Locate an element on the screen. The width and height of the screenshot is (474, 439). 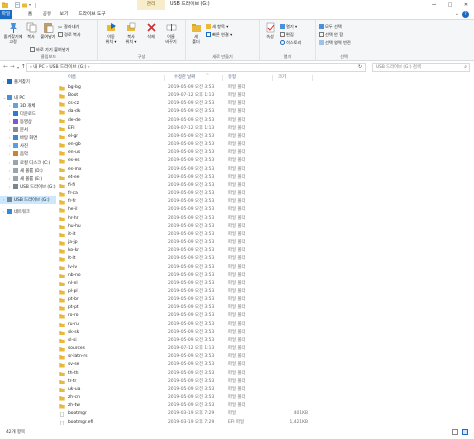
file-row: fr-ca 2019-05-09 오전 3:53 파일 폴더 is located at coordinates (265, 194).